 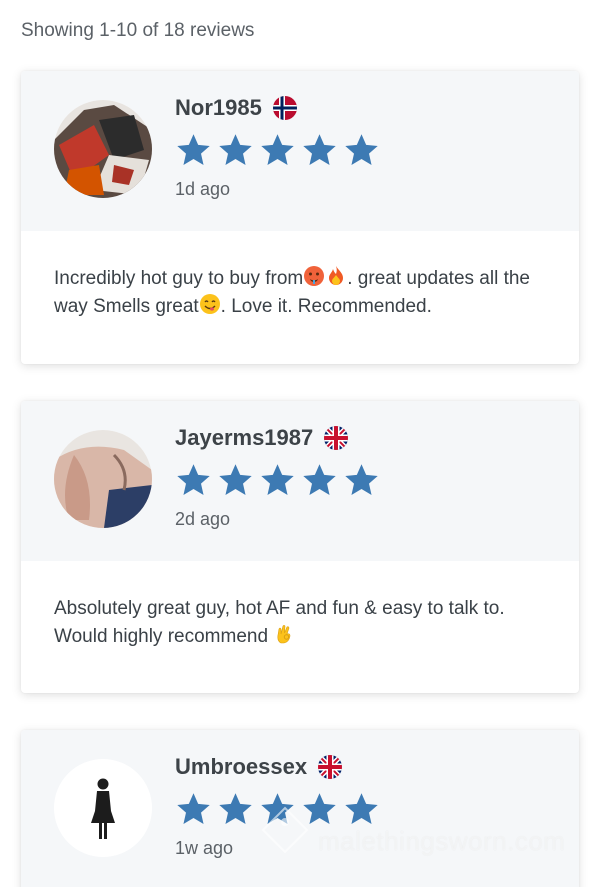 What do you see at coordinates (236, 108) in the screenshot?
I see `reviewer-name: Nor1985` at bounding box center [236, 108].